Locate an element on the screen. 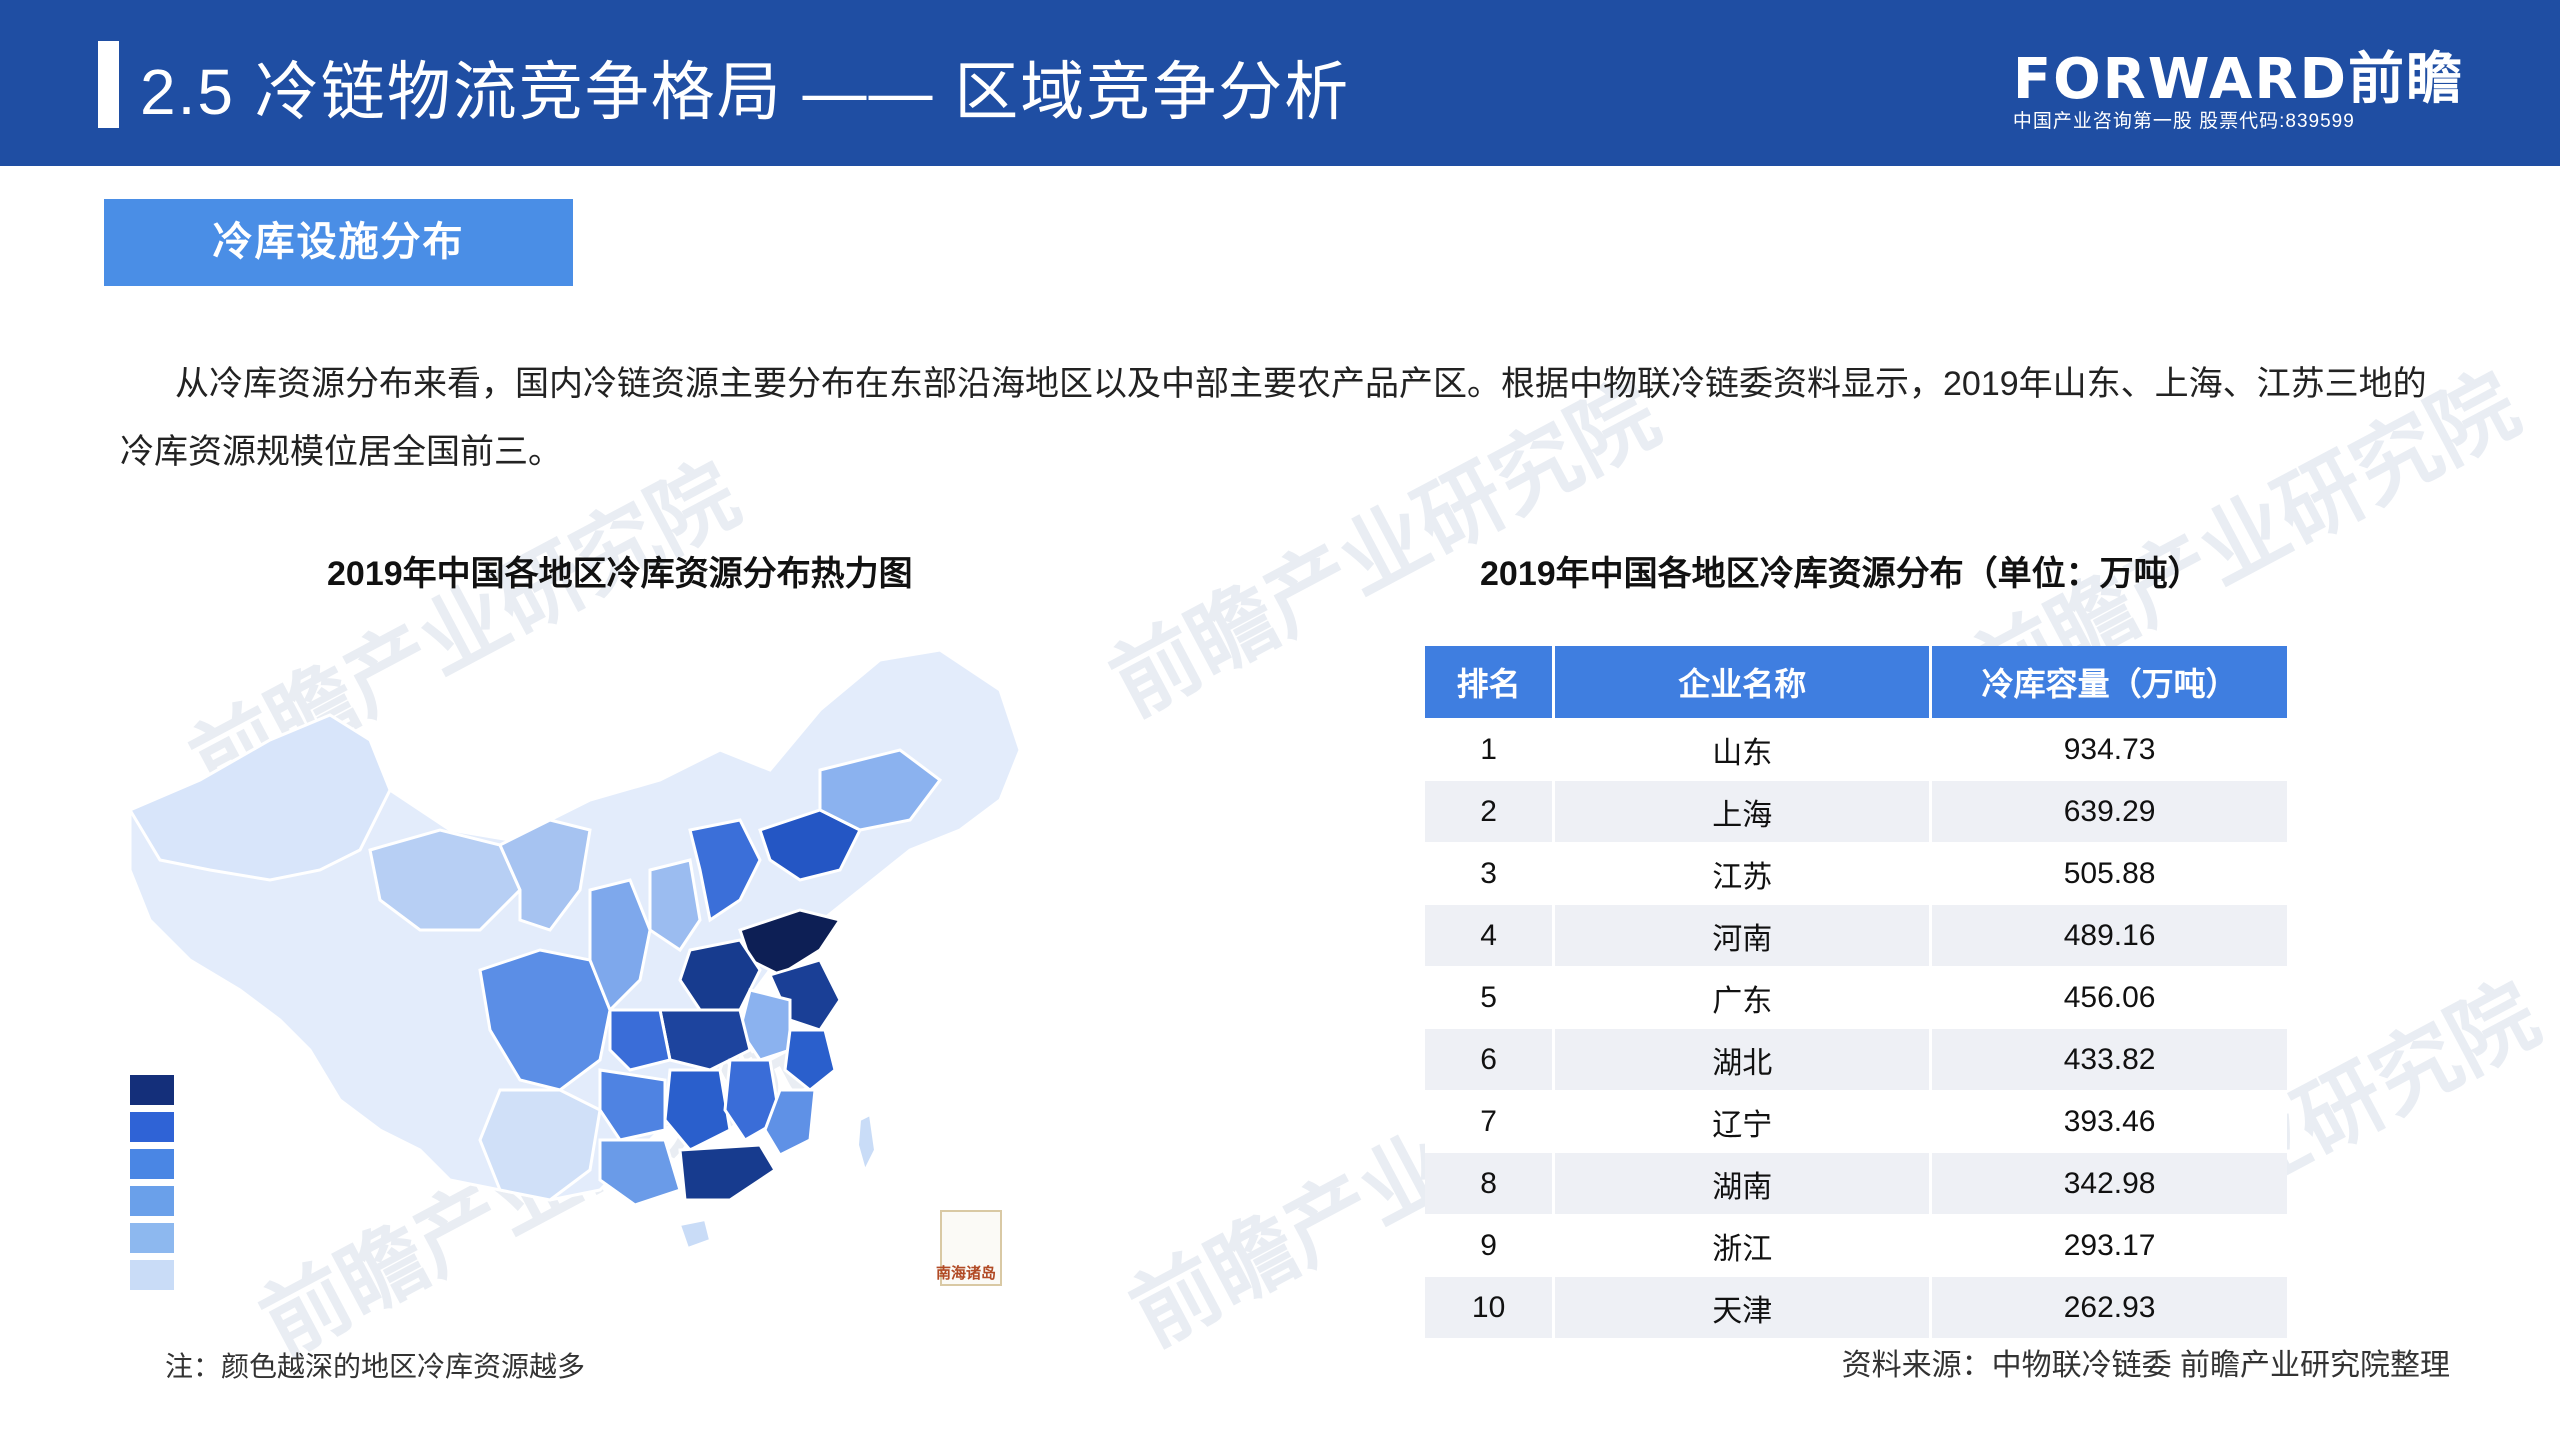 The image size is (2560, 1440). region-xinjiang is located at coordinates (259, 797).